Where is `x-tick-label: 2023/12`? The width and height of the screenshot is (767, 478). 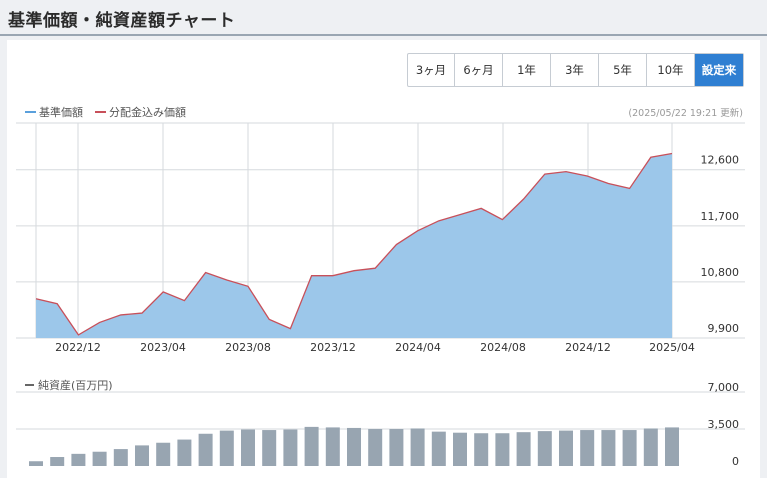
x-tick-label: 2023/12 is located at coordinates (333, 347).